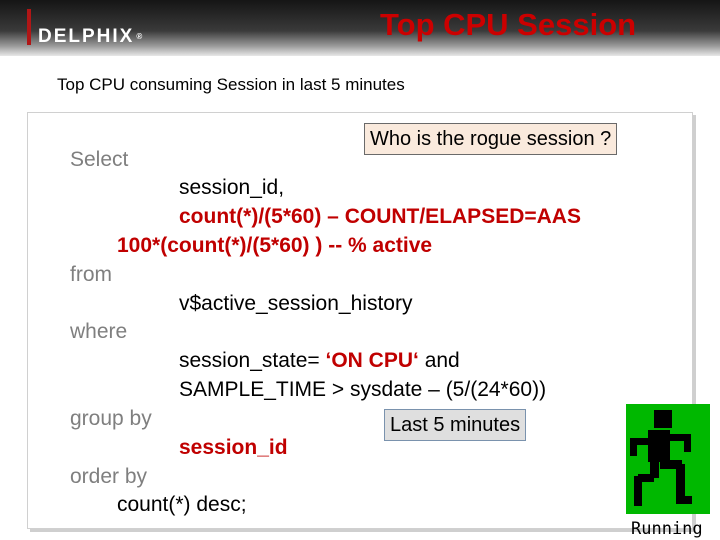 This screenshot has width=720, height=540. I want to click on from-keyword: from, so click(91, 274).